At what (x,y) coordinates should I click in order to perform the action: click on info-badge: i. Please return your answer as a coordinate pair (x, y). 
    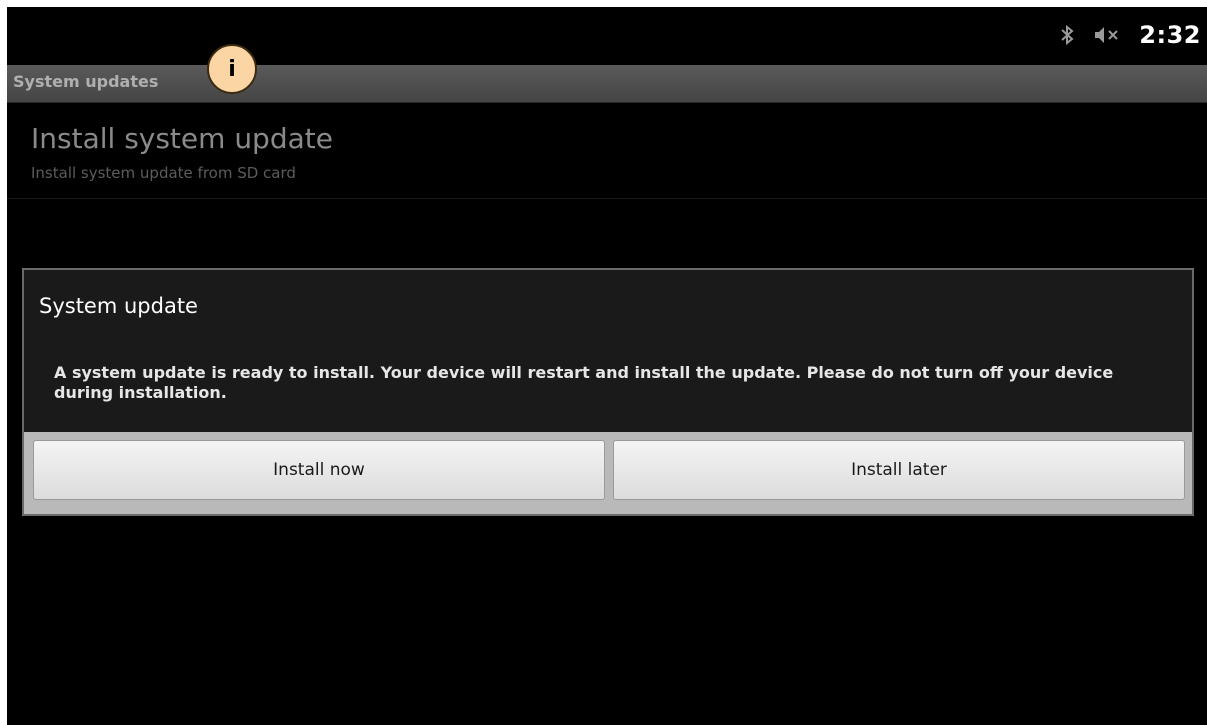
    Looking at the image, I should click on (232, 69).